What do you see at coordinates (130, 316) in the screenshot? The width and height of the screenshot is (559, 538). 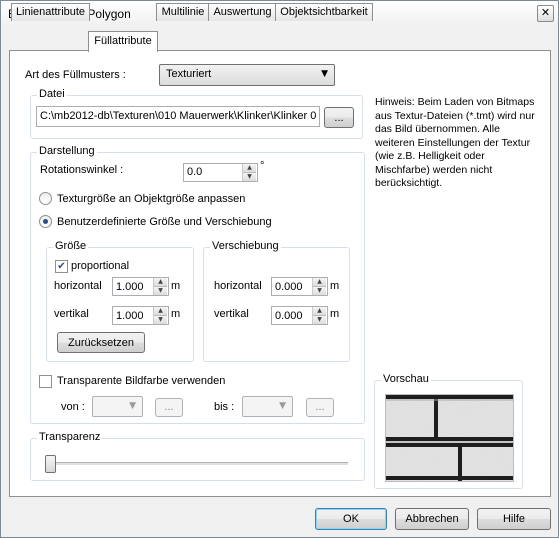 I see `size-vertical-value: 1.000` at bounding box center [130, 316].